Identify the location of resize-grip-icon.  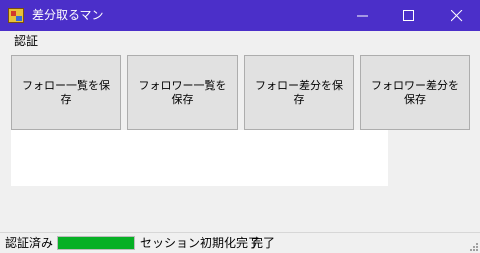
(473, 246).